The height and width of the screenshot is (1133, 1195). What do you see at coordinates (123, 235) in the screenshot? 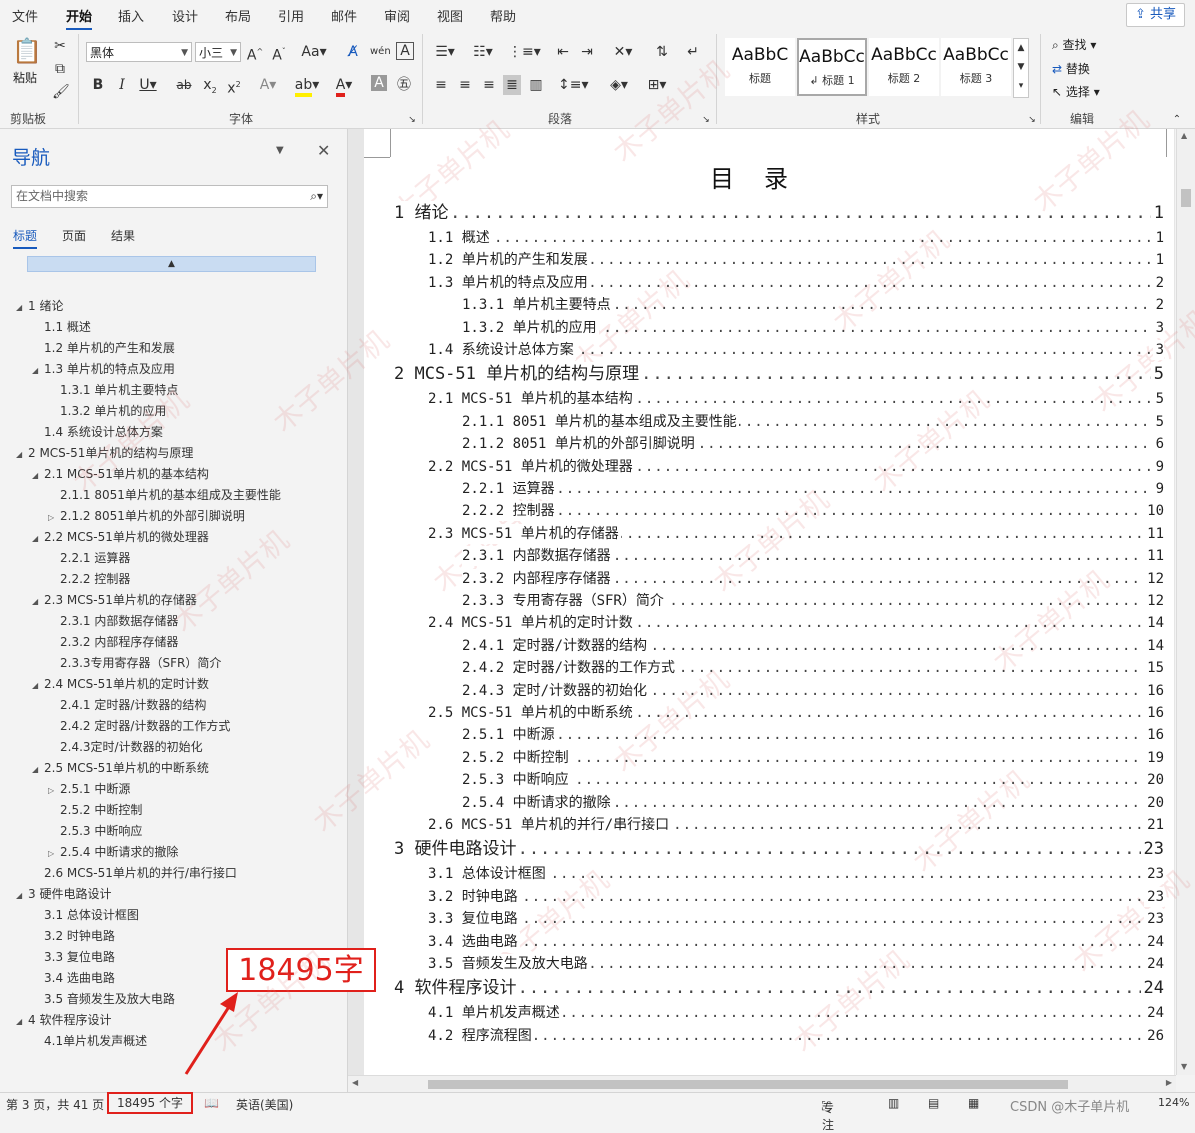
I see `nav-tab-results: 结果` at bounding box center [123, 235].